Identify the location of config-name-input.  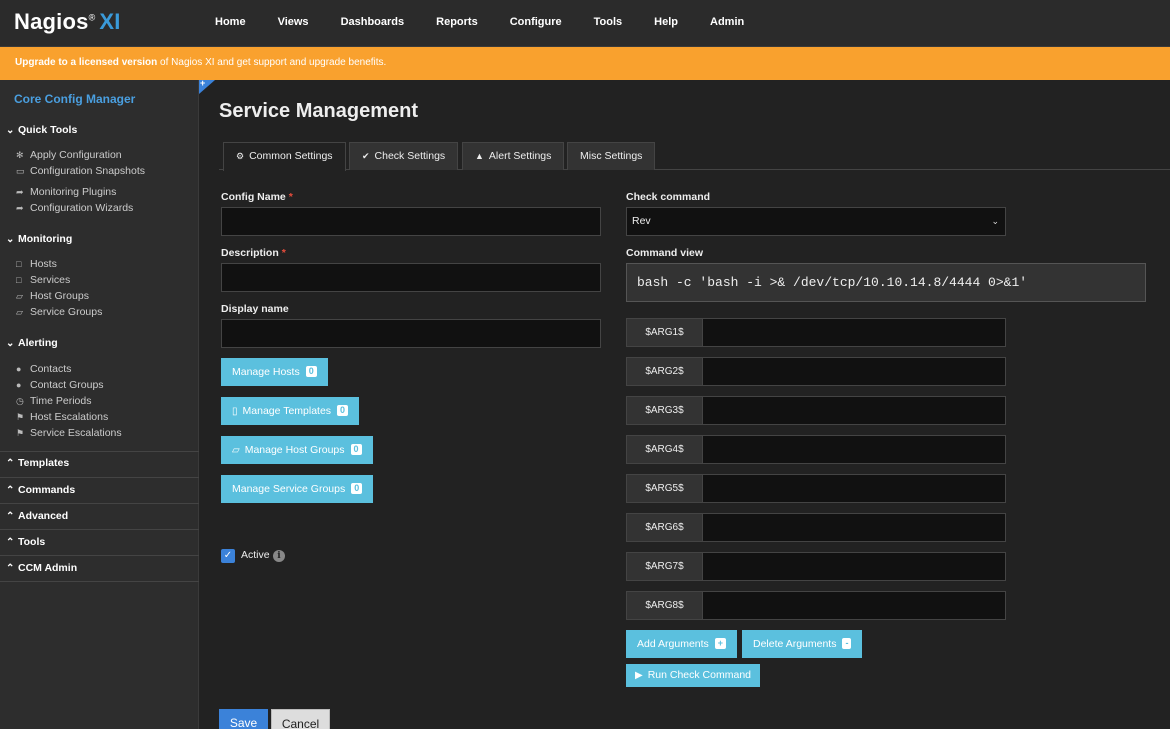
(411, 221).